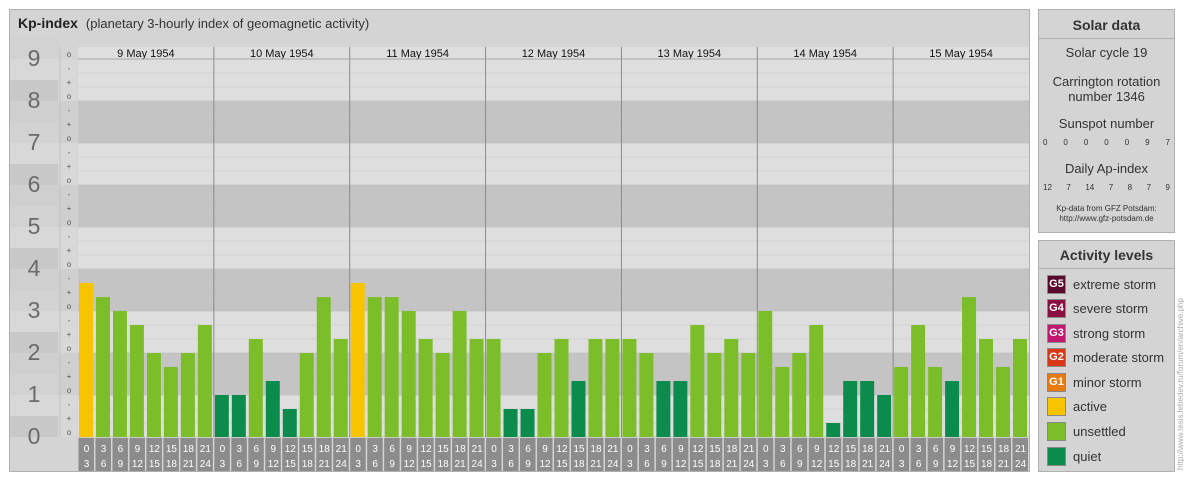 The height and width of the screenshot is (480, 1184). What do you see at coordinates (145, 54) in the screenshot?
I see `day-label: 9 May 1954` at bounding box center [145, 54].